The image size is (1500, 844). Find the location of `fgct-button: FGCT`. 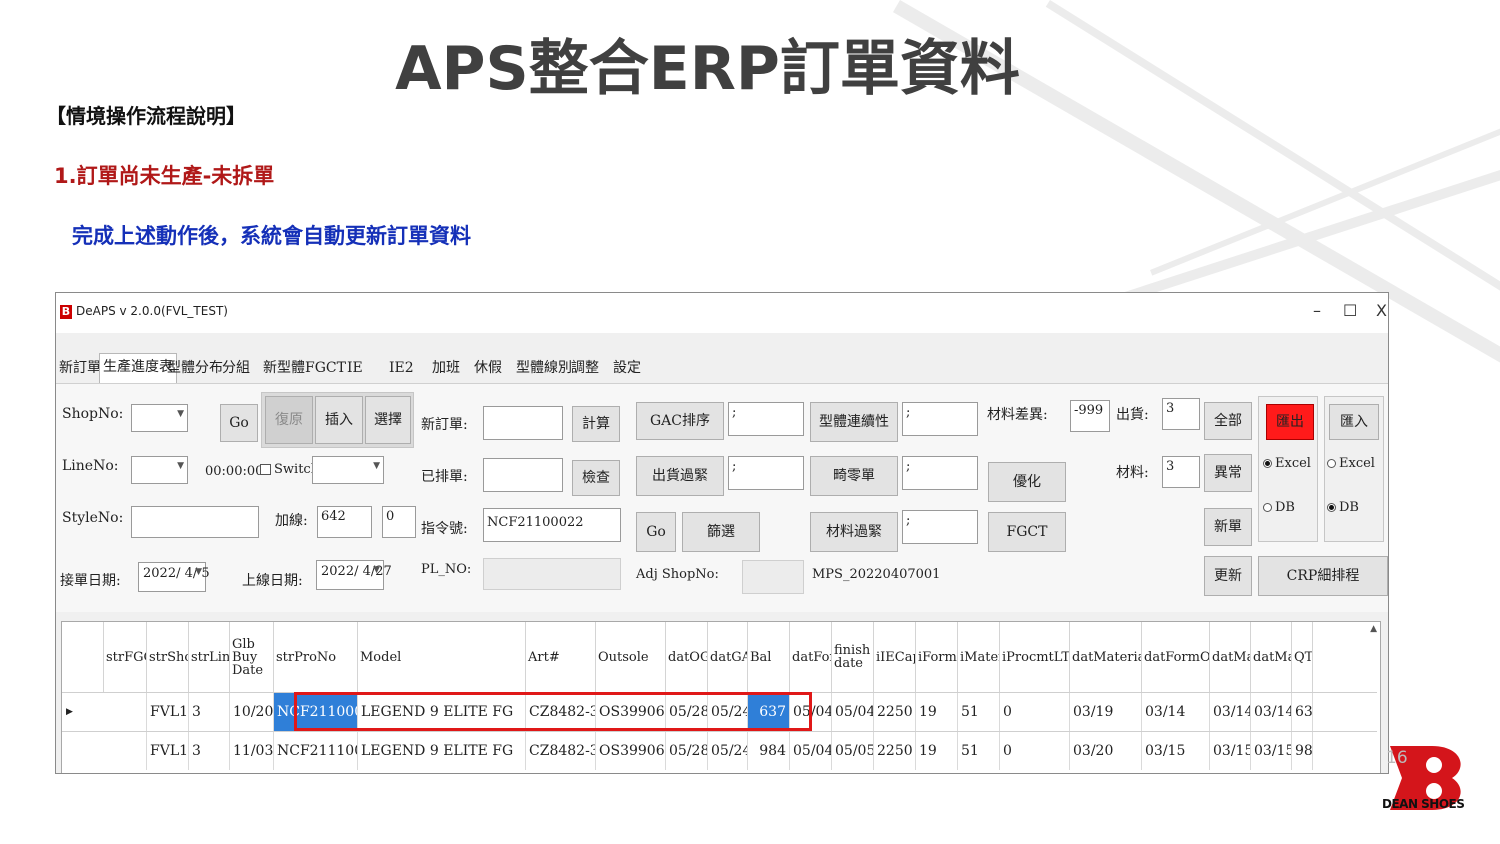

fgct-button: FGCT is located at coordinates (1027, 532).